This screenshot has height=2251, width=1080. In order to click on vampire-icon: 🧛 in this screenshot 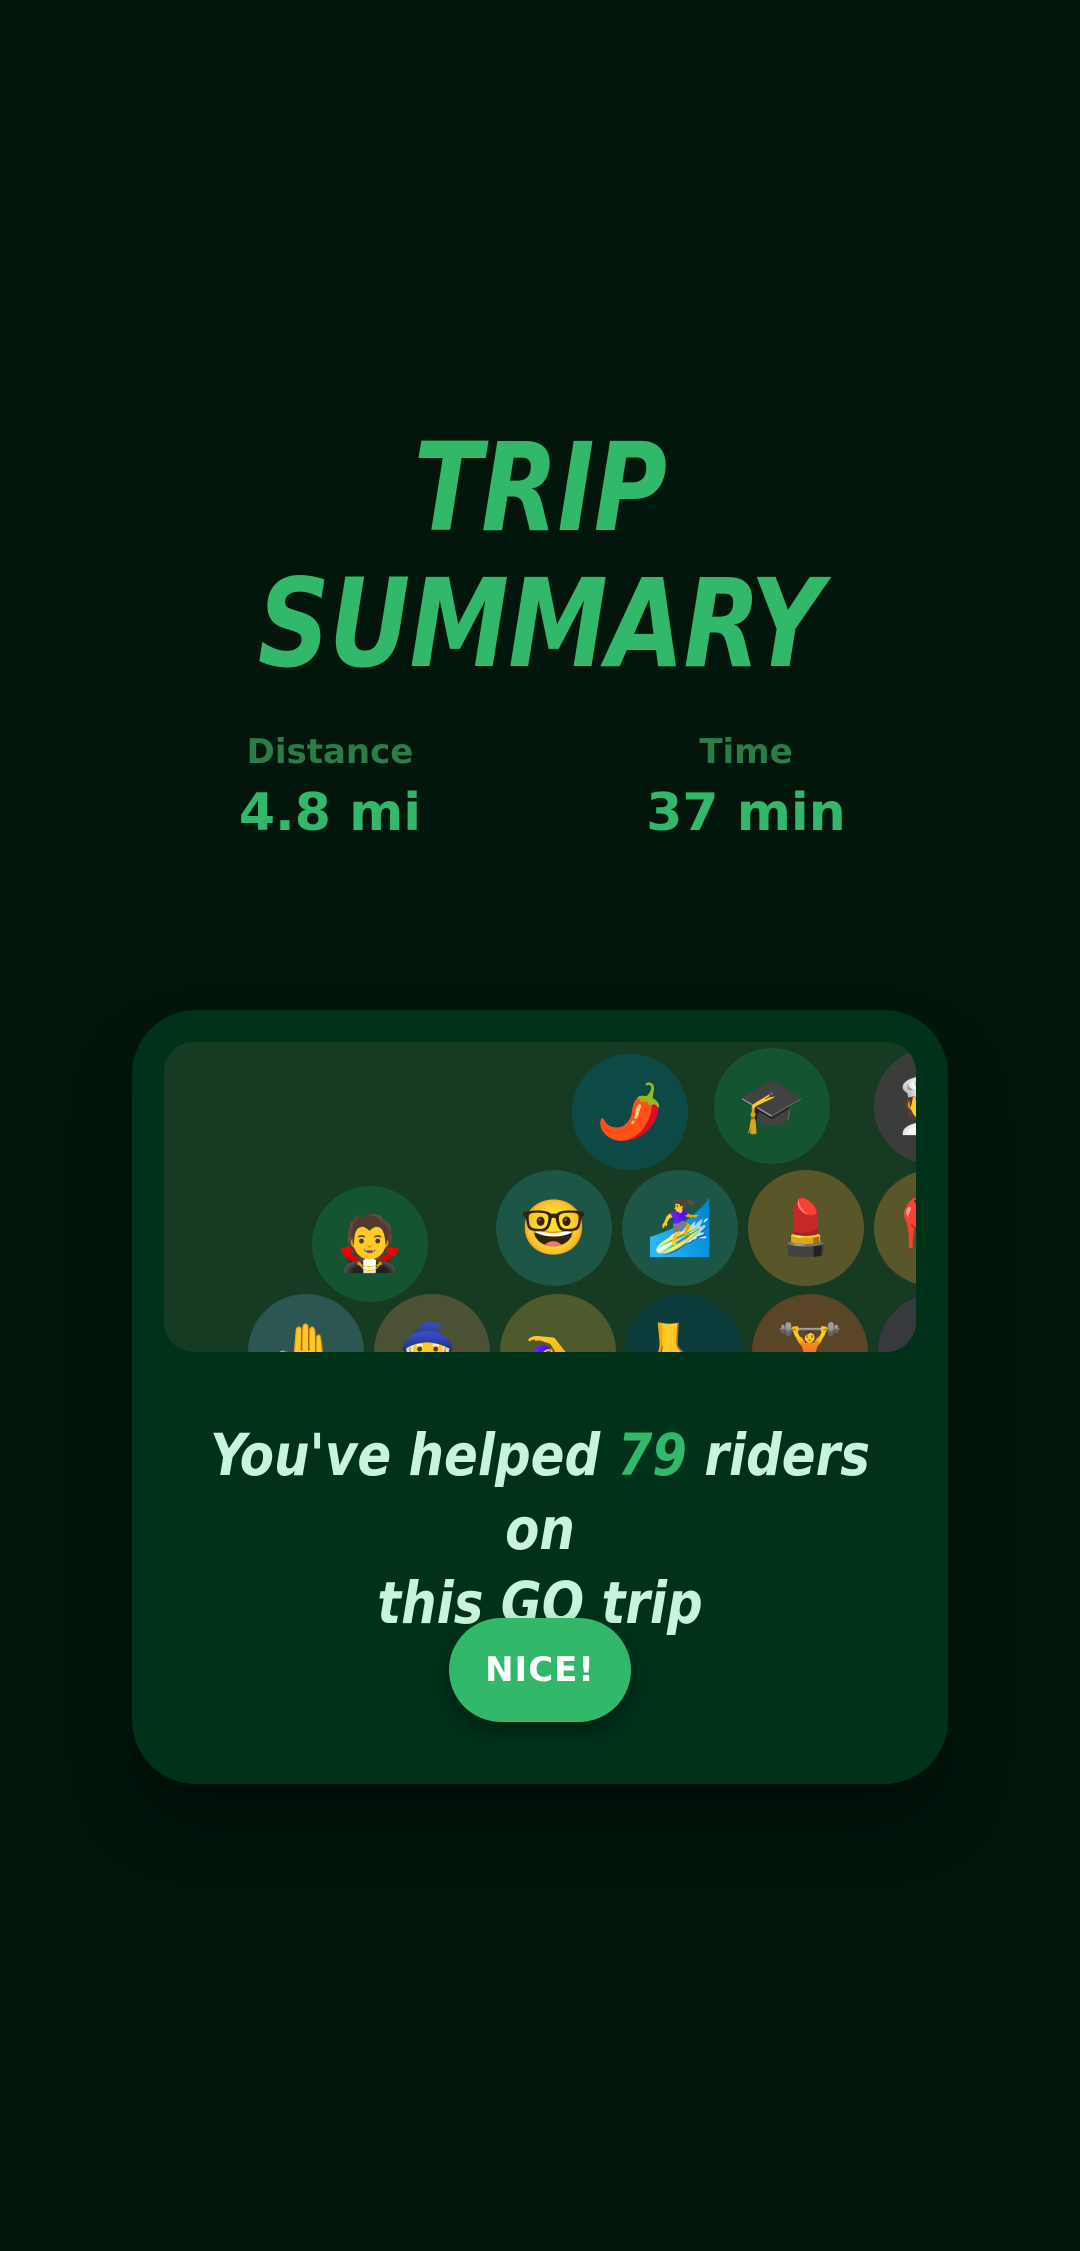, I will do `click(370, 1244)`.